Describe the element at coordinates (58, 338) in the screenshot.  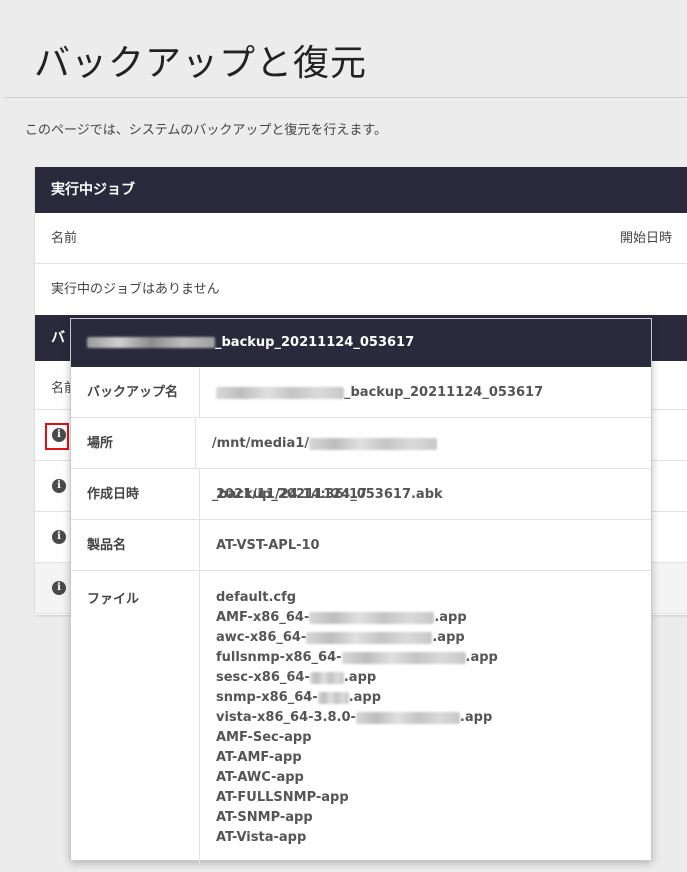
I see `backup-list-header-text: バ` at that location.